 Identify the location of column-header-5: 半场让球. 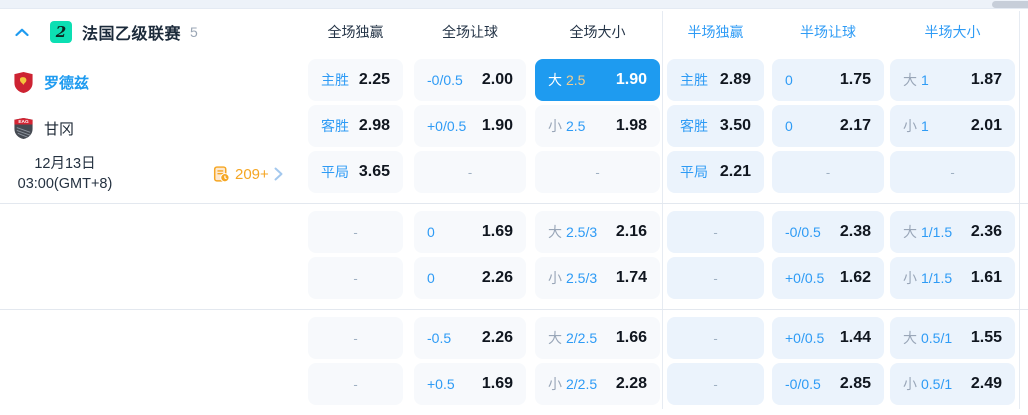
(828, 32).